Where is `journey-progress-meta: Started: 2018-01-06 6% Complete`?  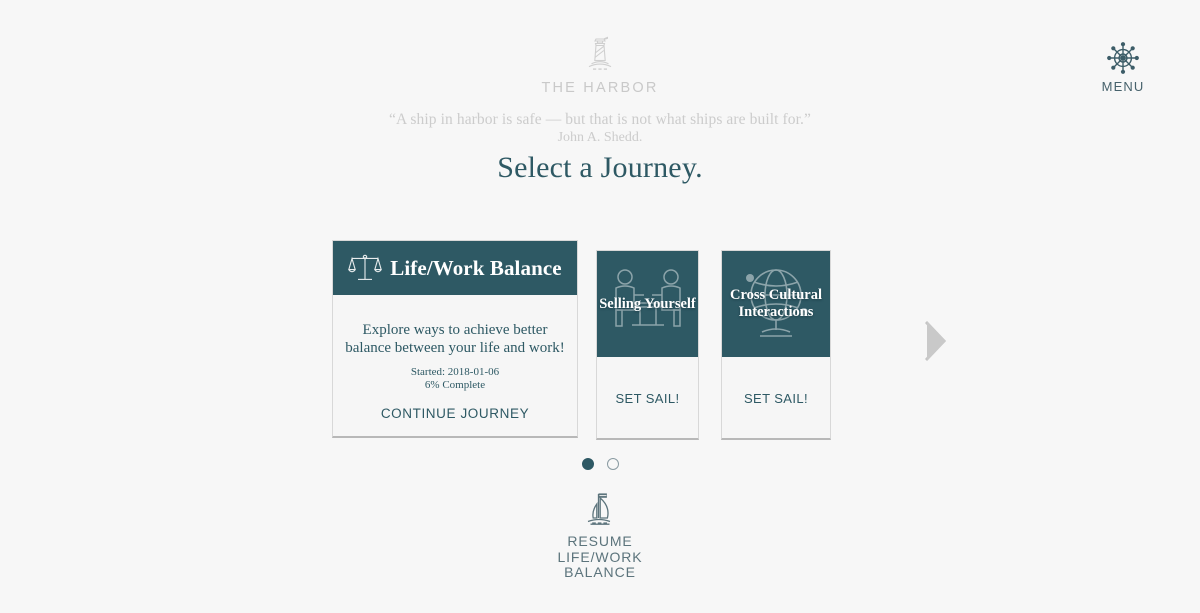 journey-progress-meta: Started: 2018-01-06 6% Complete is located at coordinates (455, 379).